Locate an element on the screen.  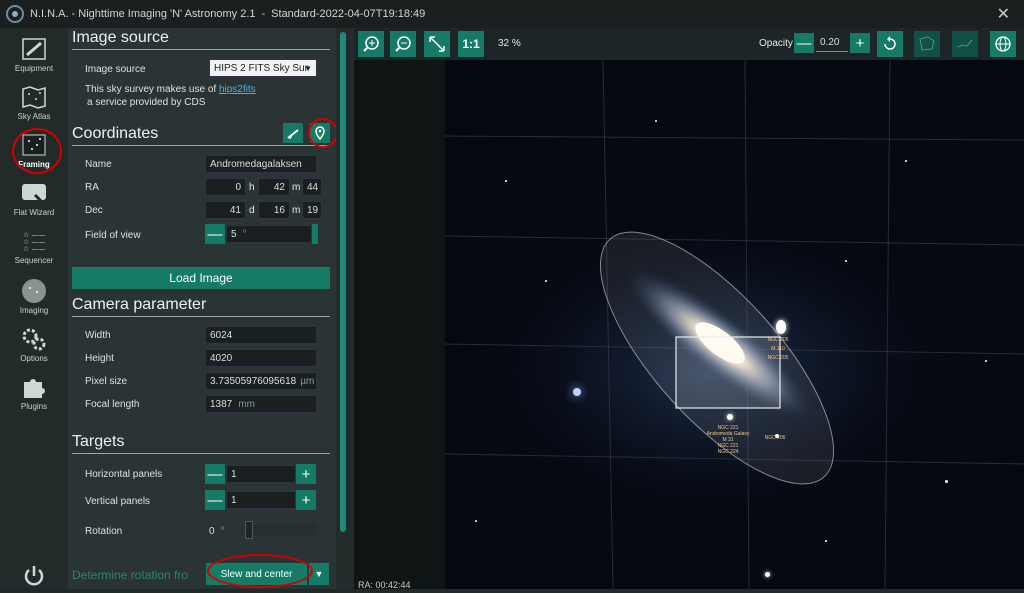
opacity-increase-button: + is located at coordinates (860, 43).